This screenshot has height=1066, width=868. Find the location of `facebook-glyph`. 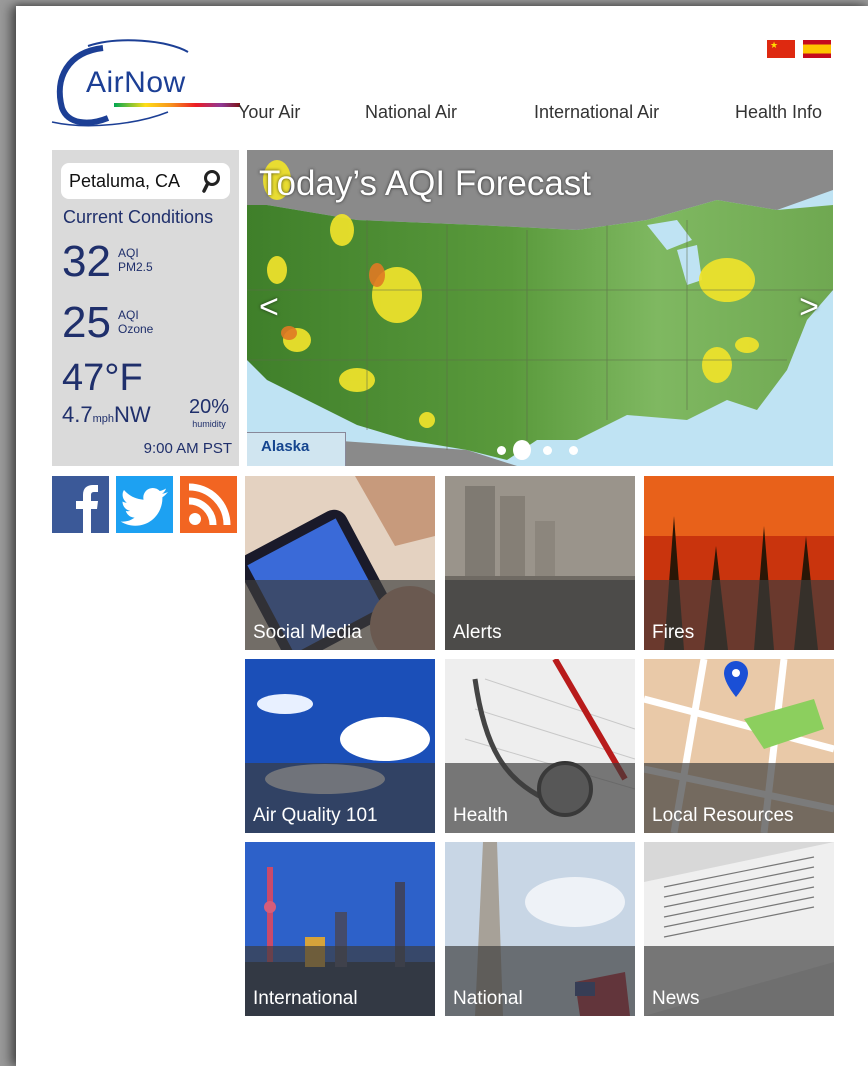

facebook-glyph is located at coordinates (87, 509).